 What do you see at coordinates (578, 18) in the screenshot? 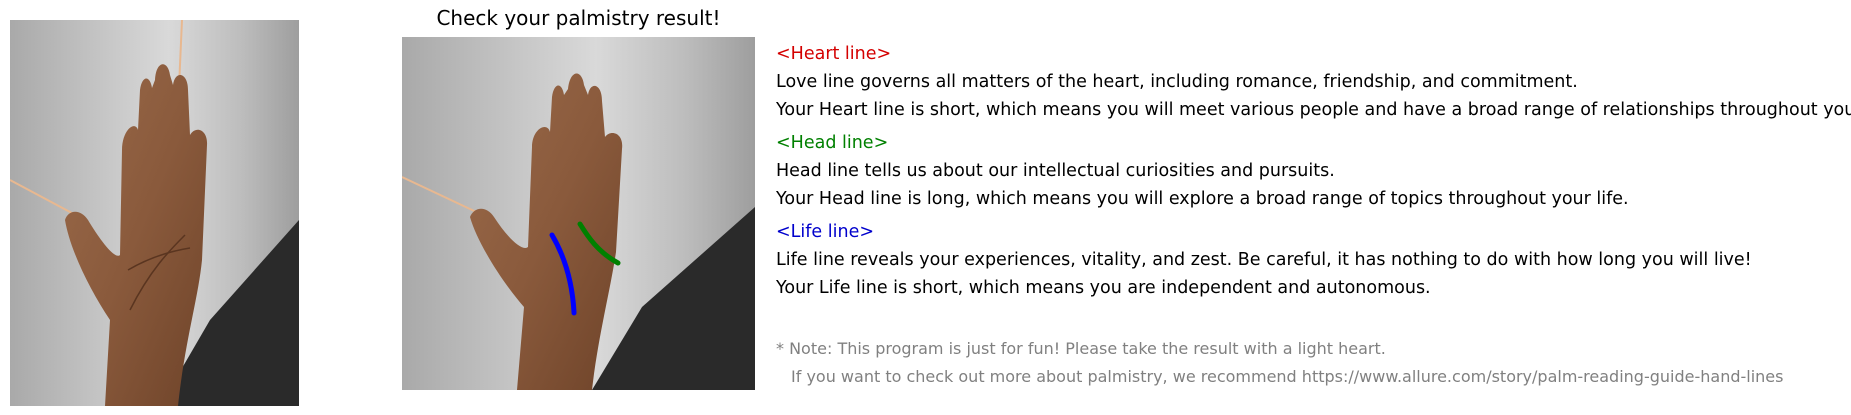
I see `result-title: Check your palmistry result!` at bounding box center [578, 18].